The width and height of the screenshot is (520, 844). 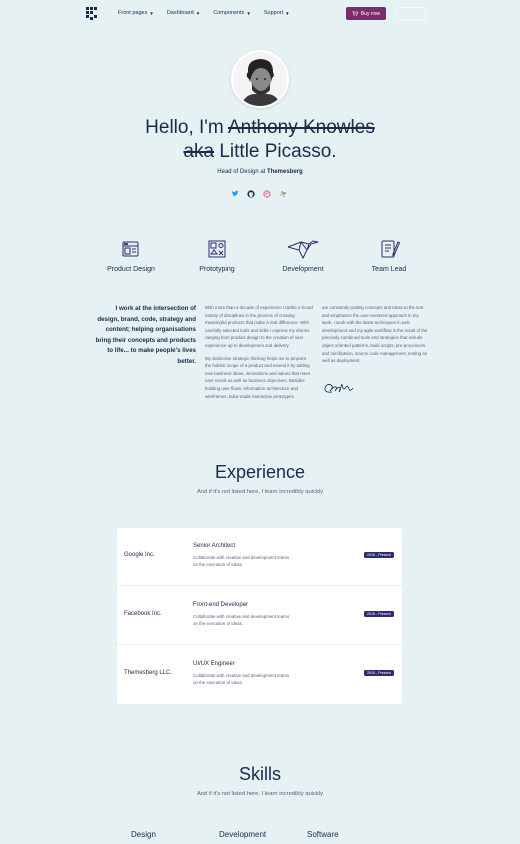 I want to click on service-label: Prototyping, so click(x=217, y=269).